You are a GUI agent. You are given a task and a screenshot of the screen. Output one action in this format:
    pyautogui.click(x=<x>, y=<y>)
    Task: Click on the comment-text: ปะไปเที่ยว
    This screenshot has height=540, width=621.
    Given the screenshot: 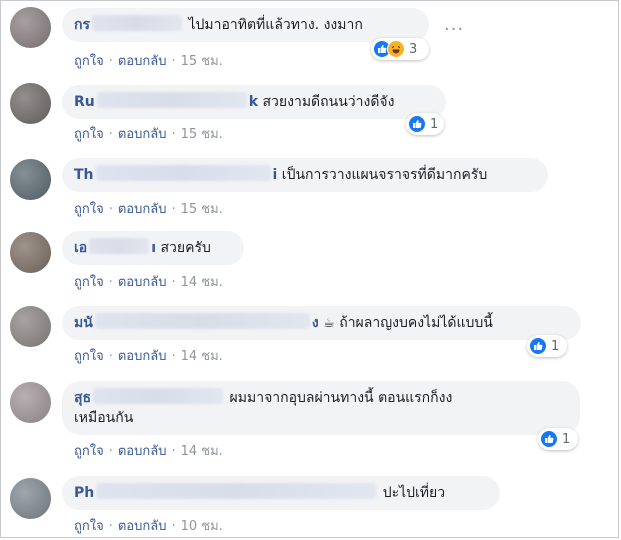 What is the action you would take?
    pyautogui.click(x=414, y=493)
    